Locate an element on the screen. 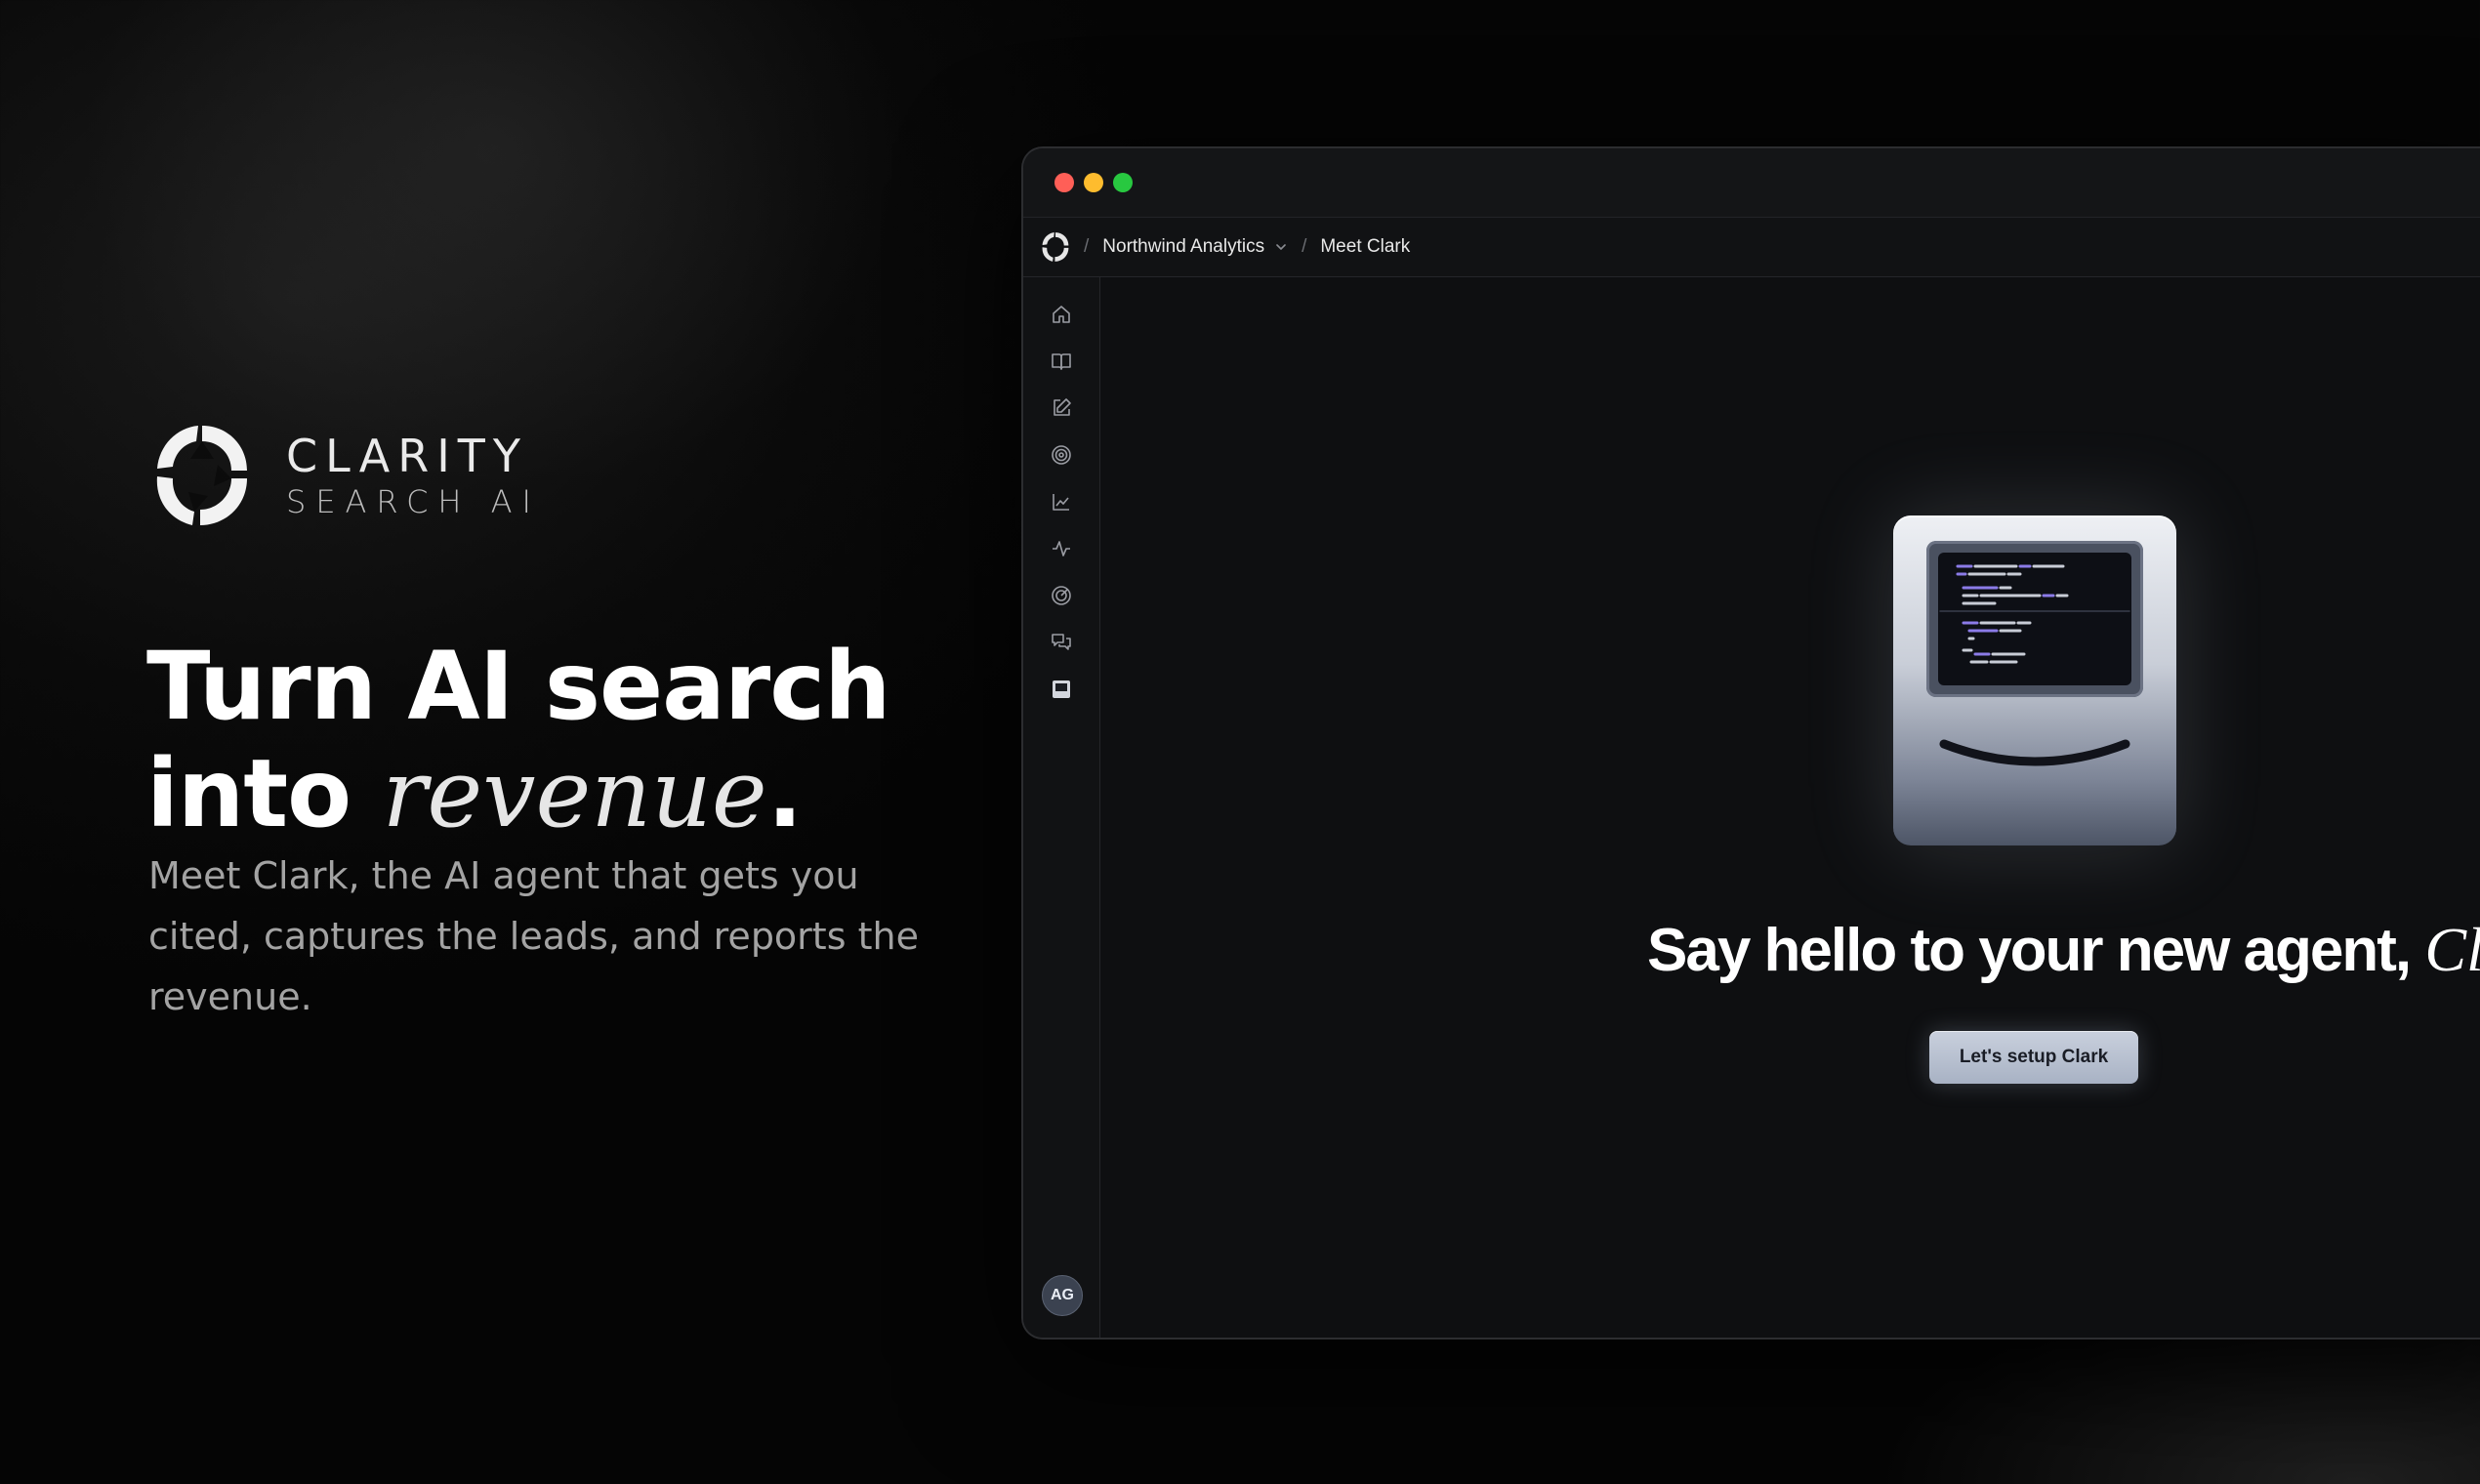  sidebar-item-goals is located at coordinates (1061, 455).